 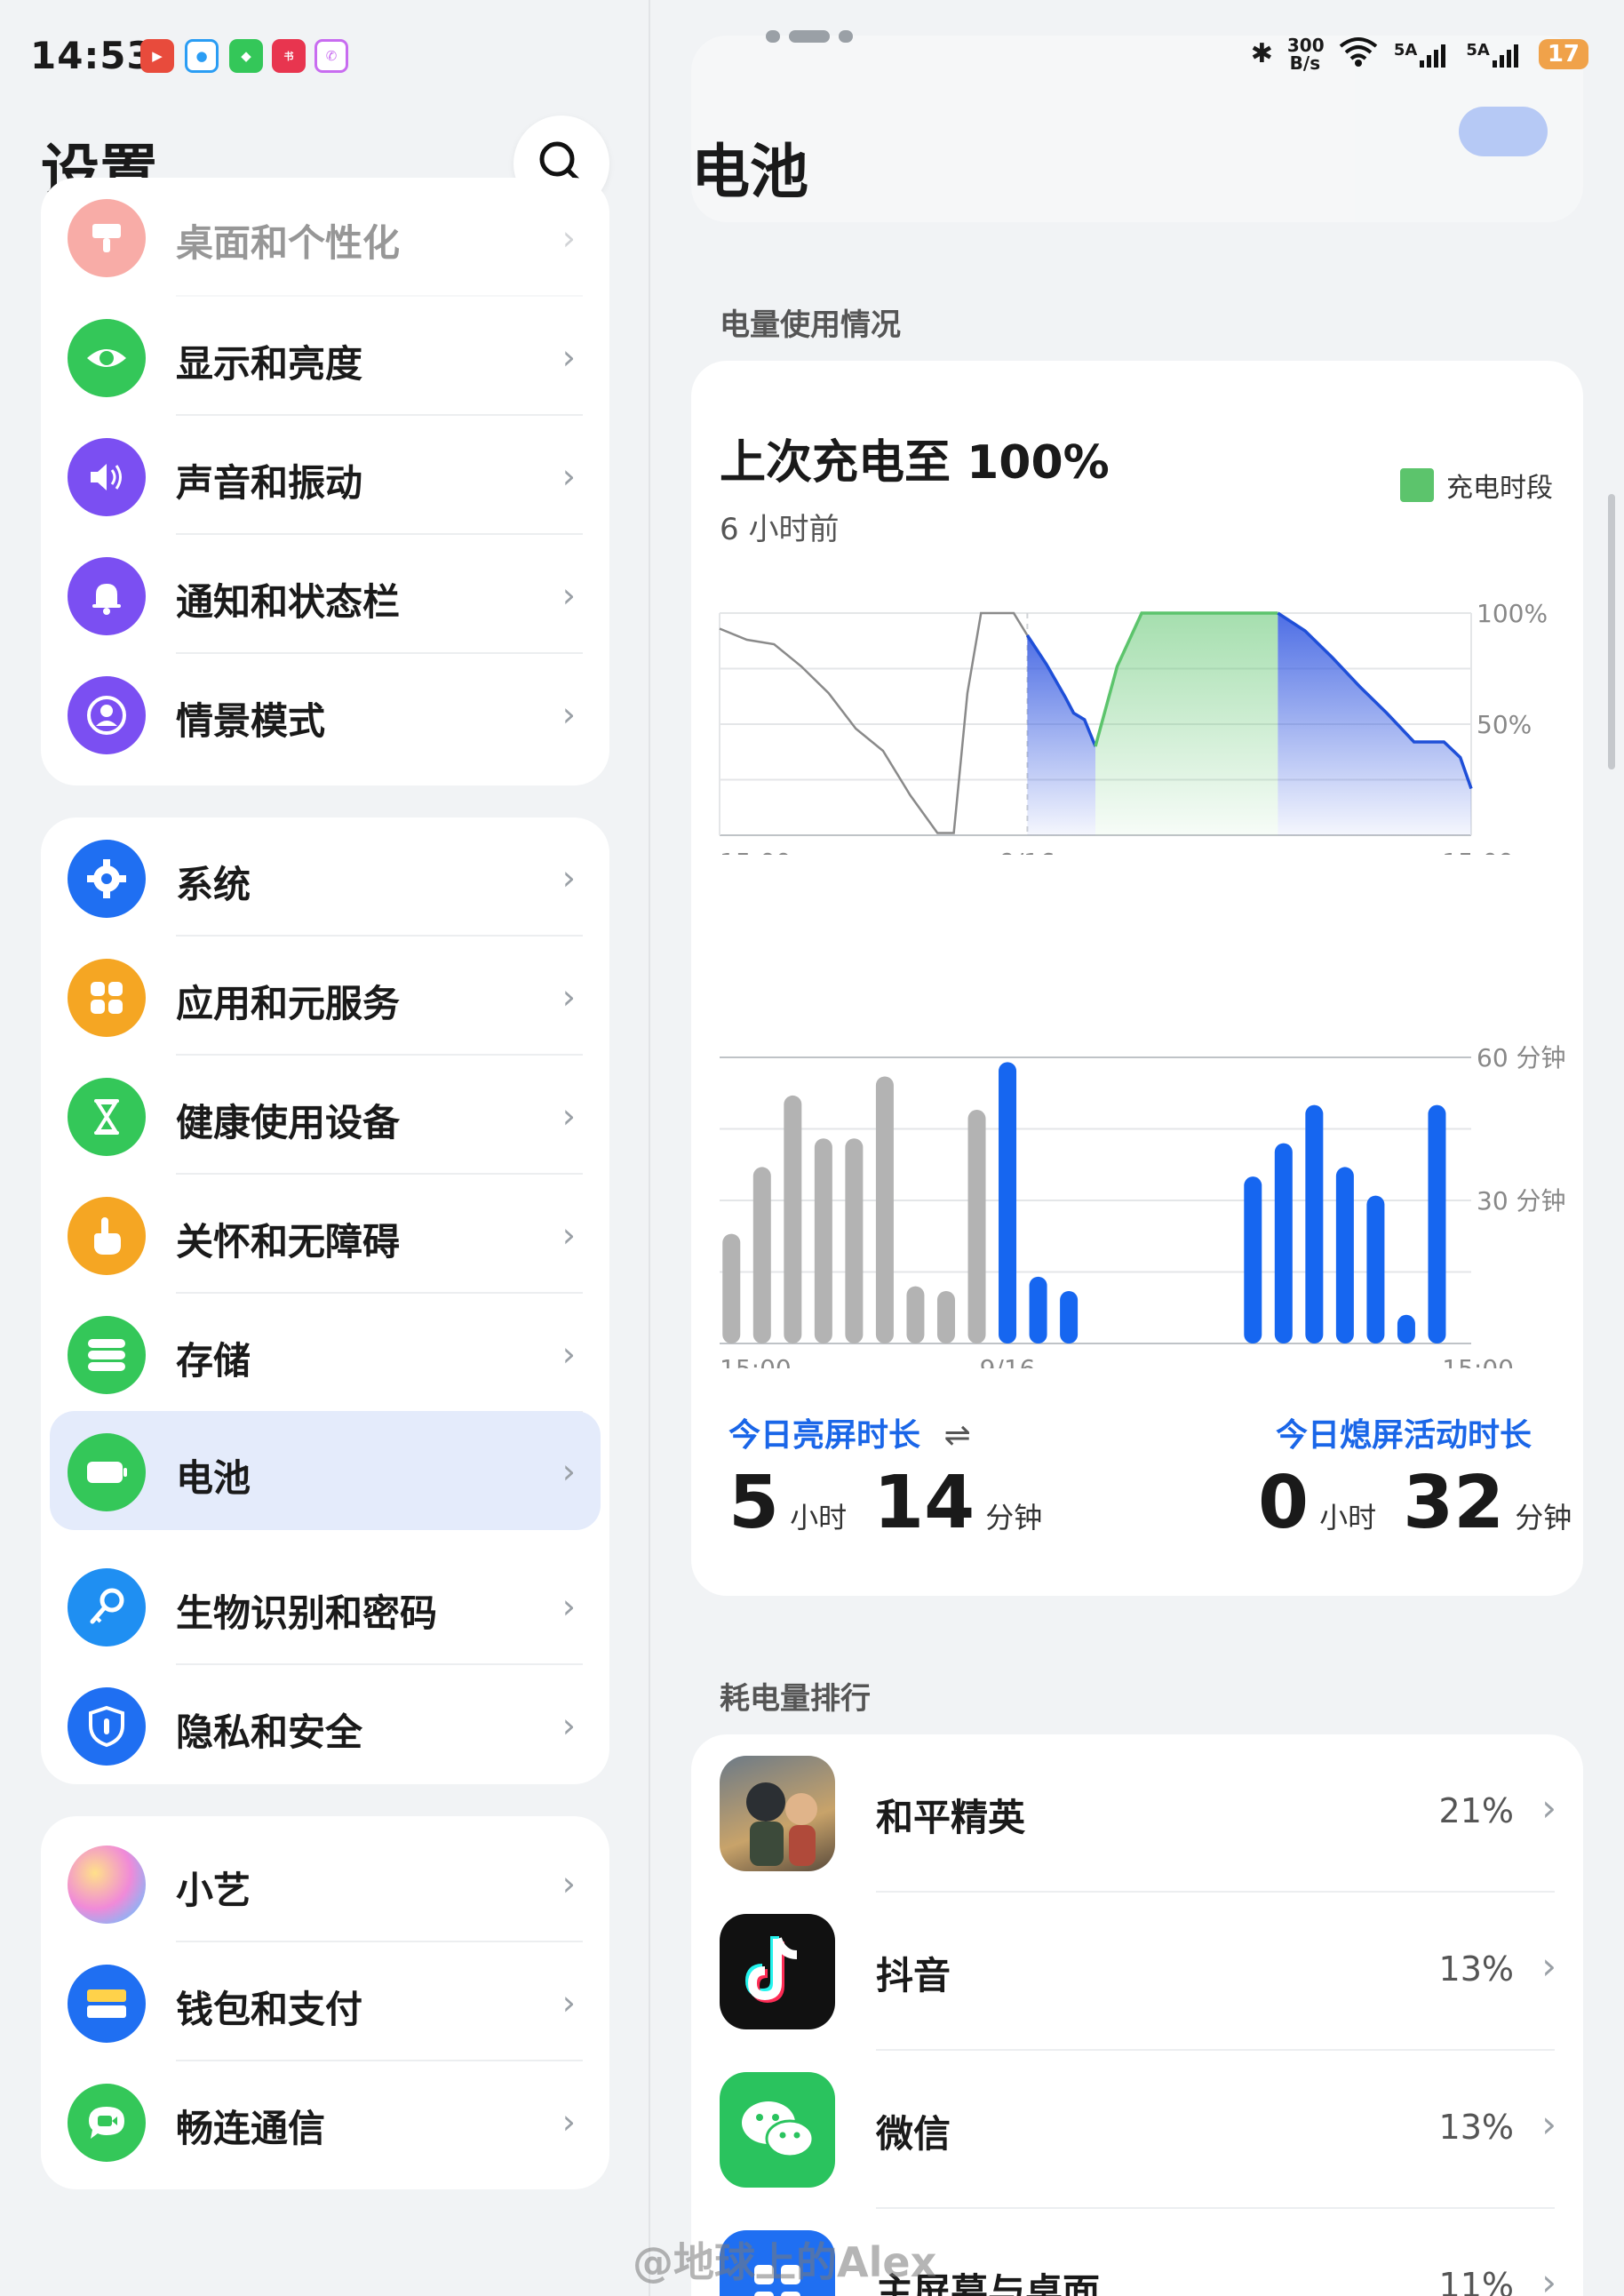 What do you see at coordinates (325, 714) in the screenshot?
I see `settings-item-modes: 情景模式 ›` at bounding box center [325, 714].